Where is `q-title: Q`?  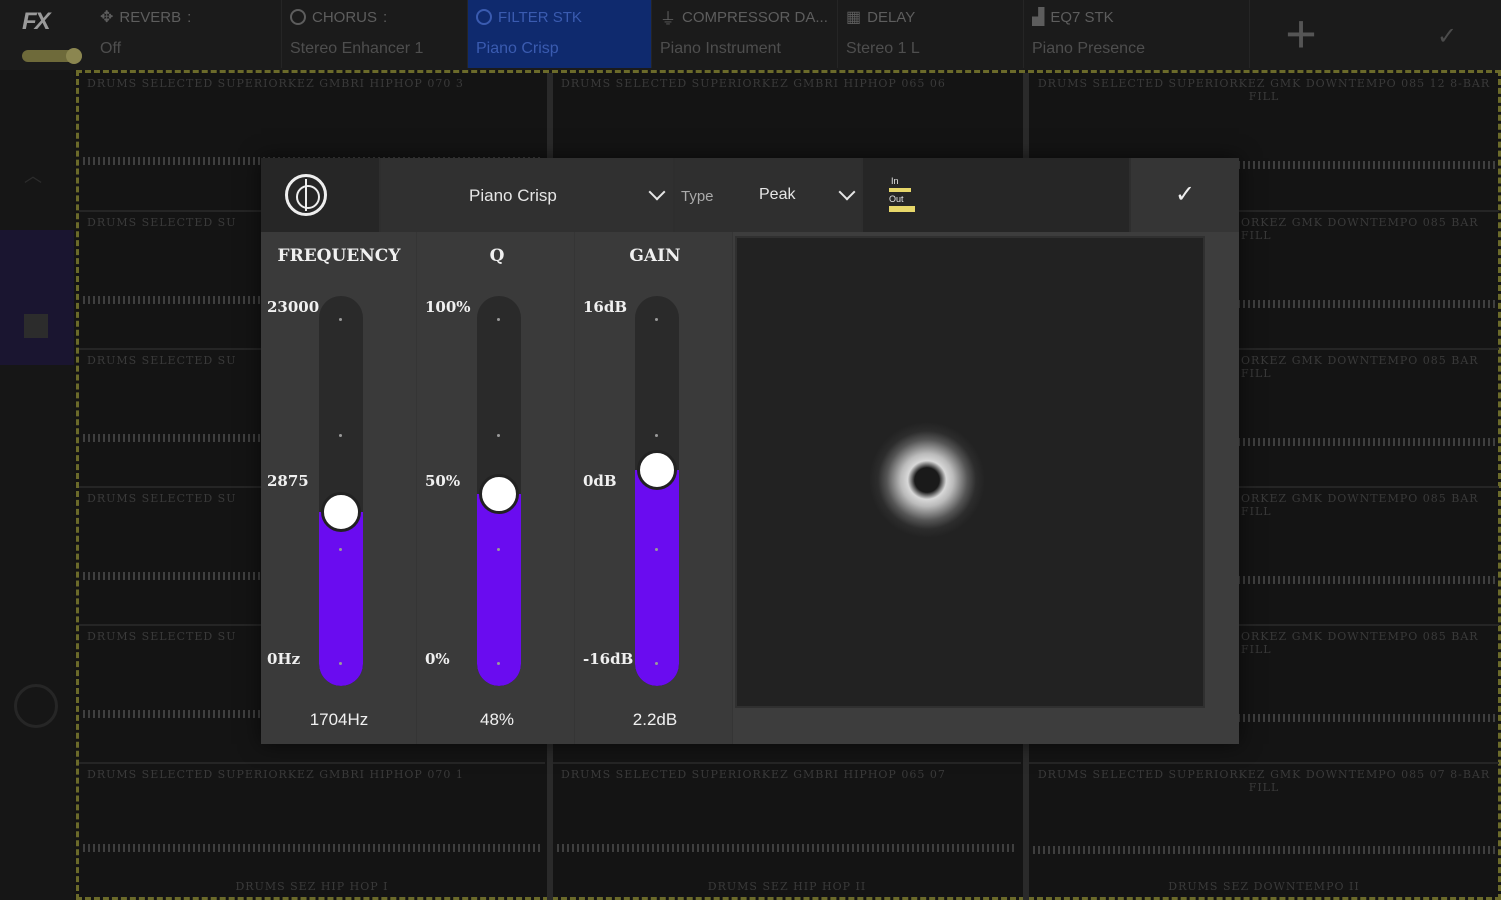
q-title: Q is located at coordinates (497, 256).